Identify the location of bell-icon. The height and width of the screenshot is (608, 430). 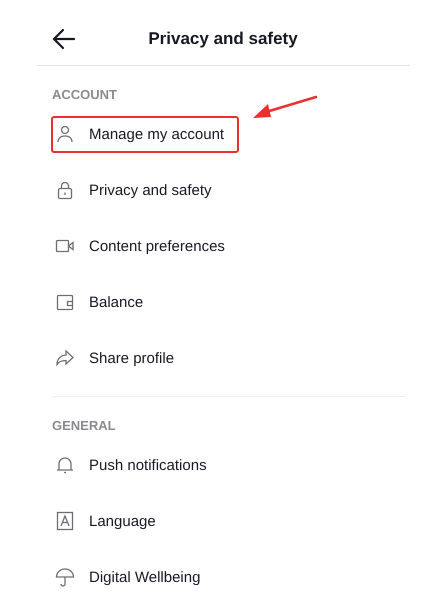
(65, 465).